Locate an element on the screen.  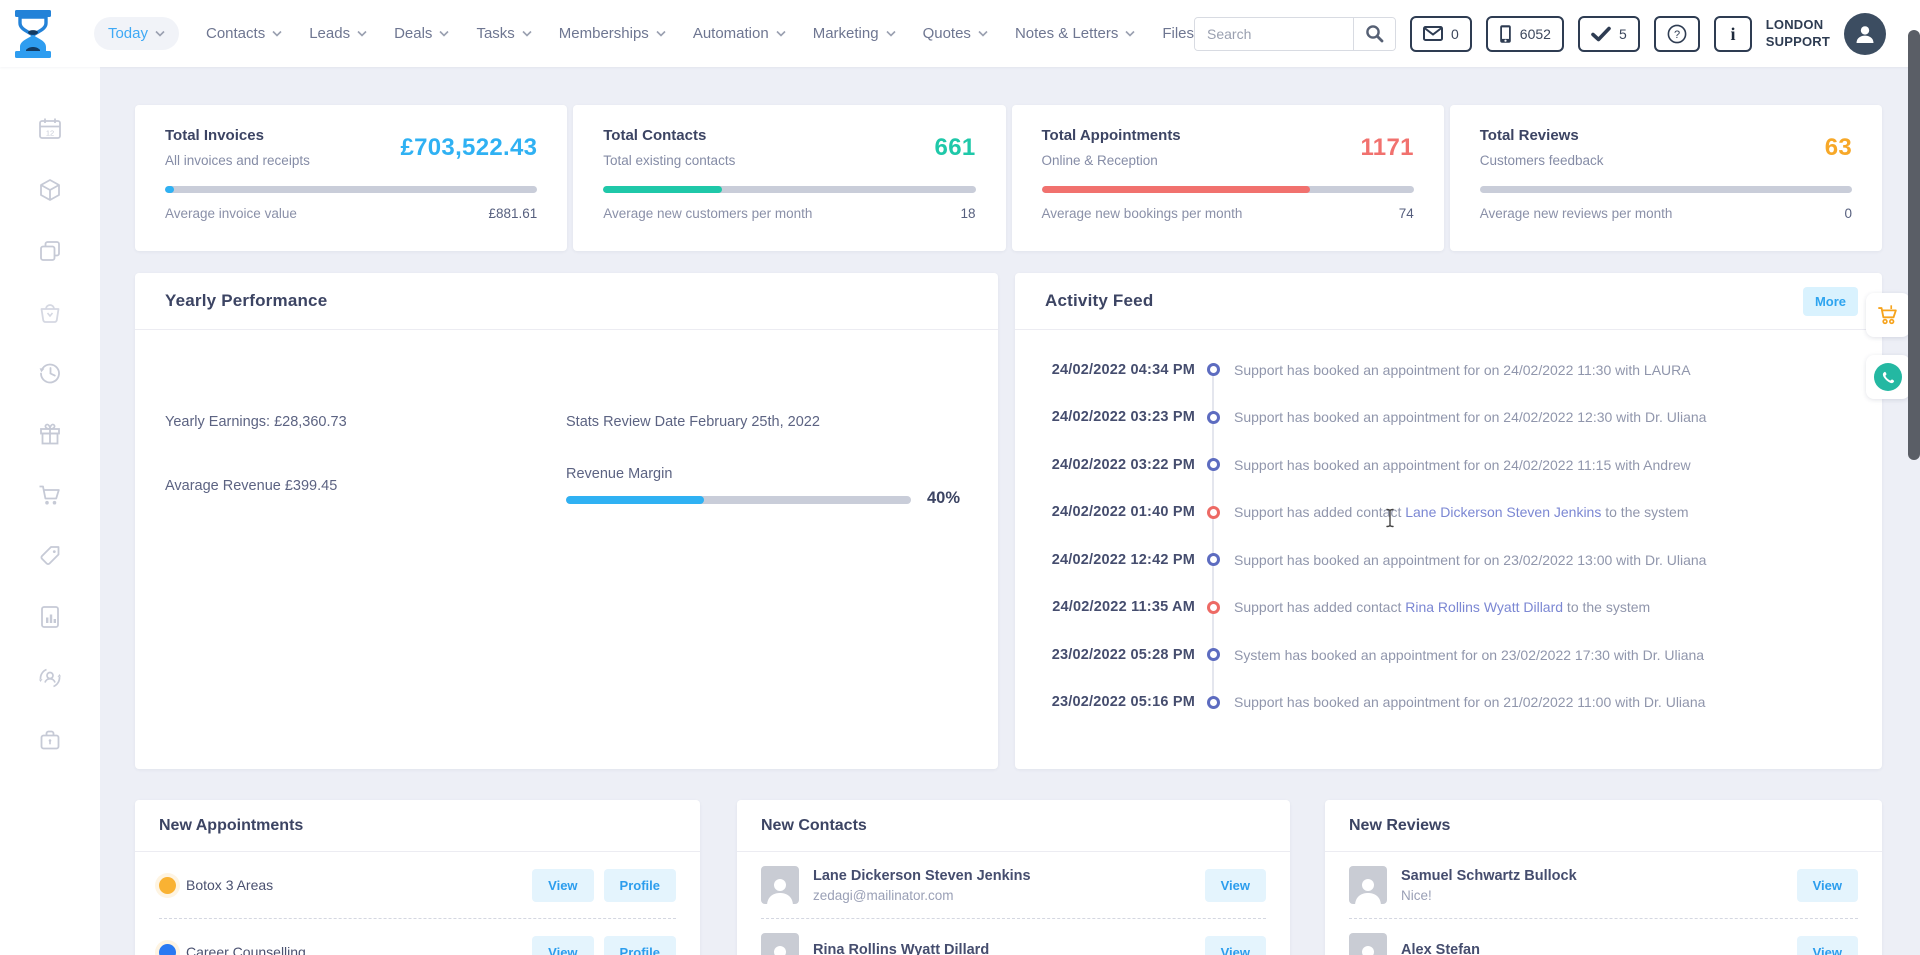
stat-footer-label: Average invoice value is located at coordinates (231, 213).